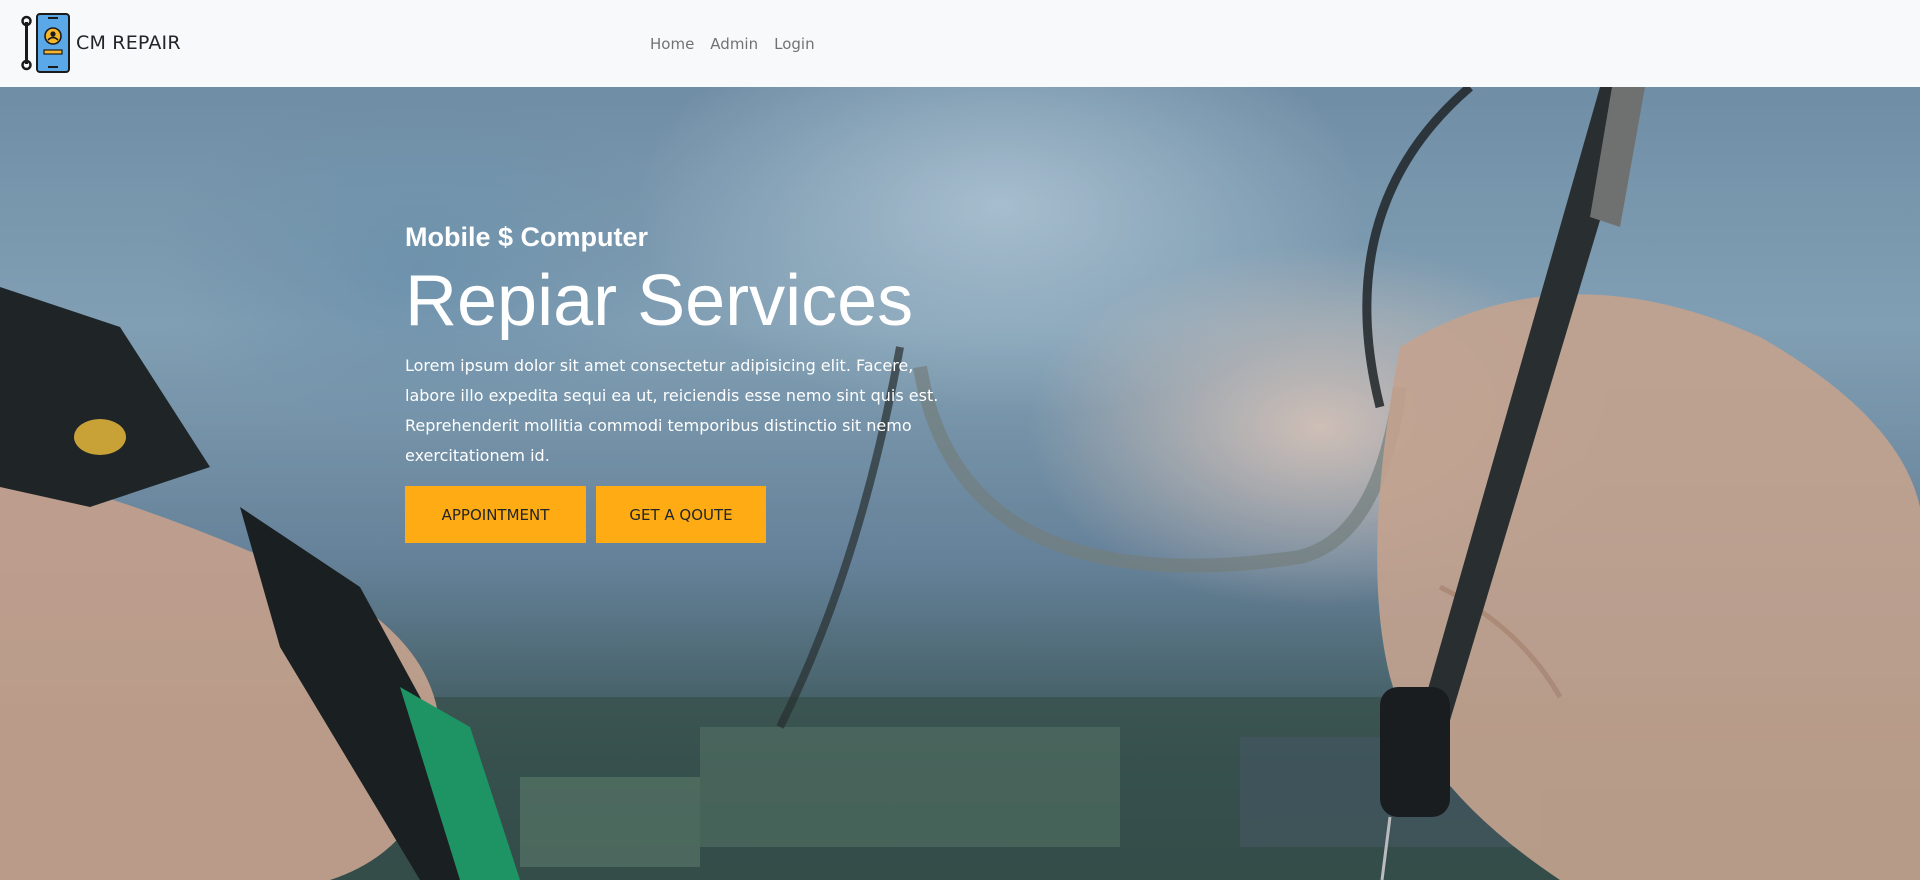 This screenshot has height=880, width=1920. I want to click on hero-subtitle: Mobile $ Computer, so click(527, 237).